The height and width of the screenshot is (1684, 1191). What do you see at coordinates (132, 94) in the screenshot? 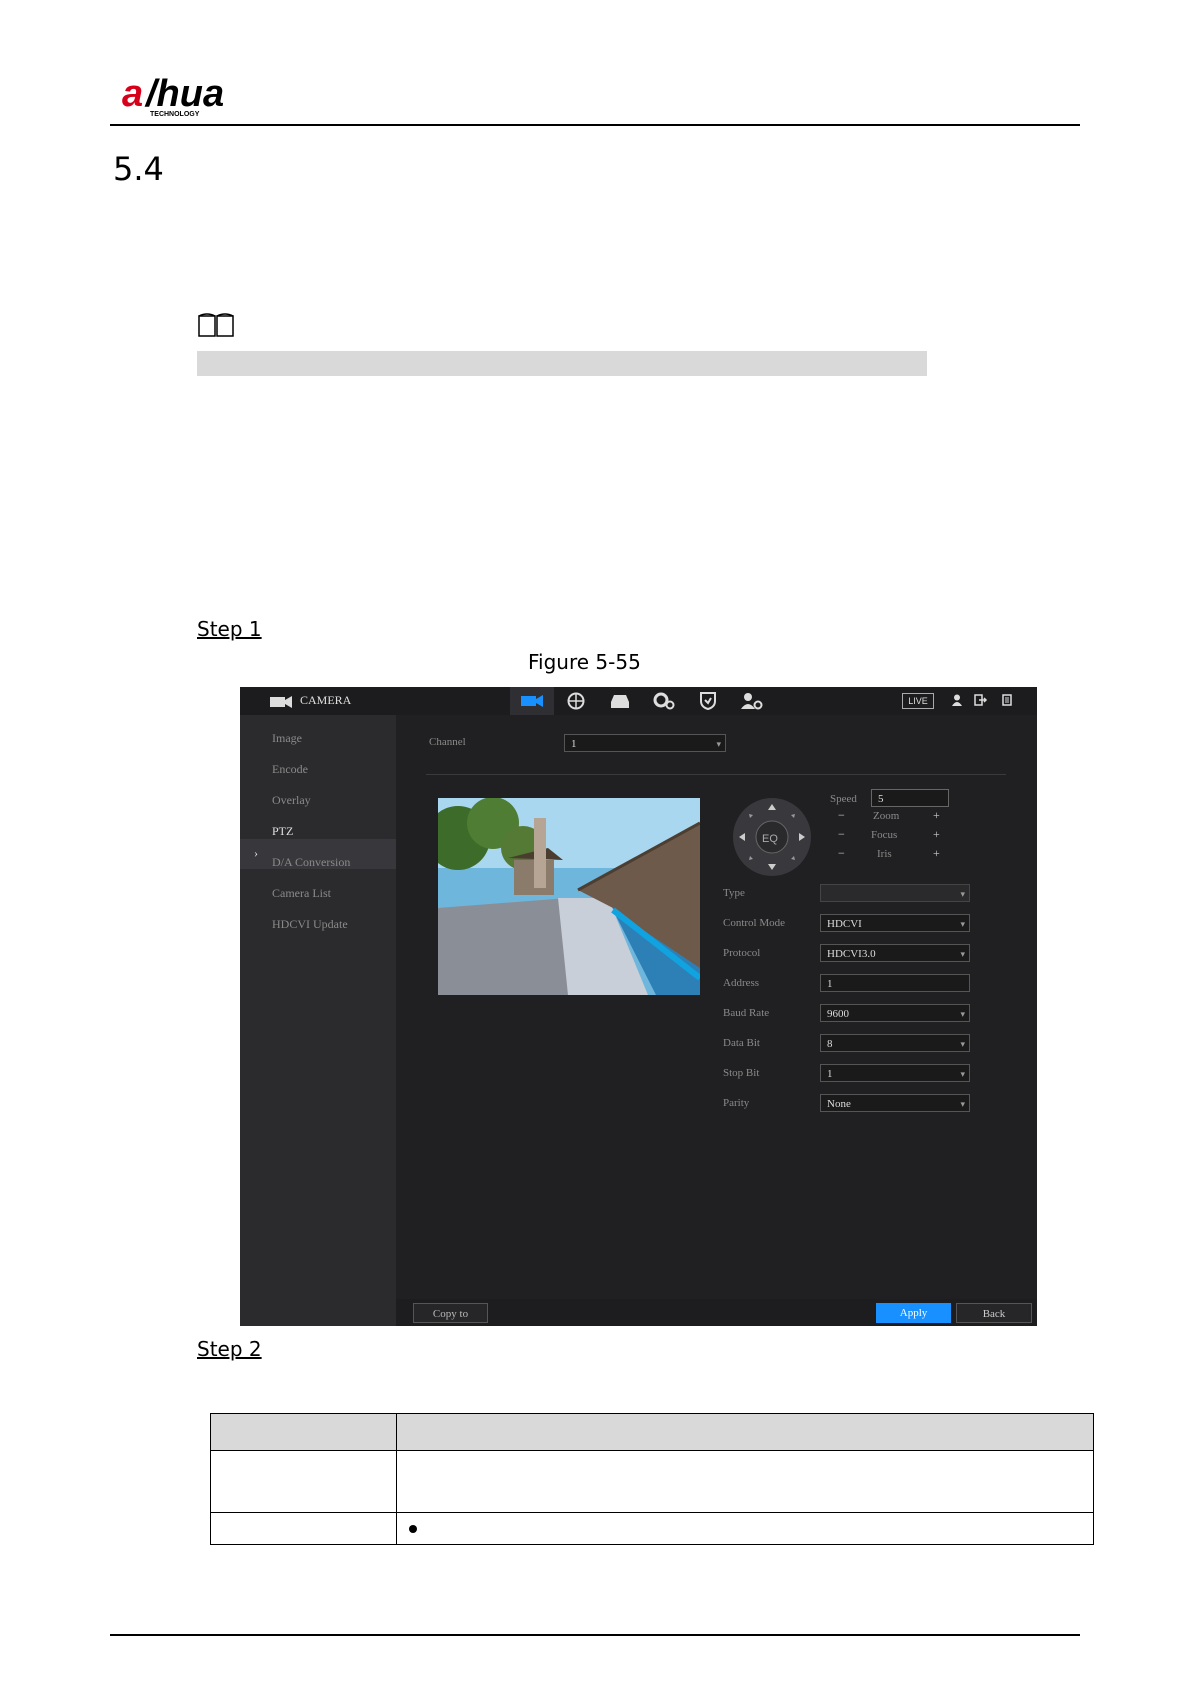
I see `svg-text: a` at bounding box center [132, 94].